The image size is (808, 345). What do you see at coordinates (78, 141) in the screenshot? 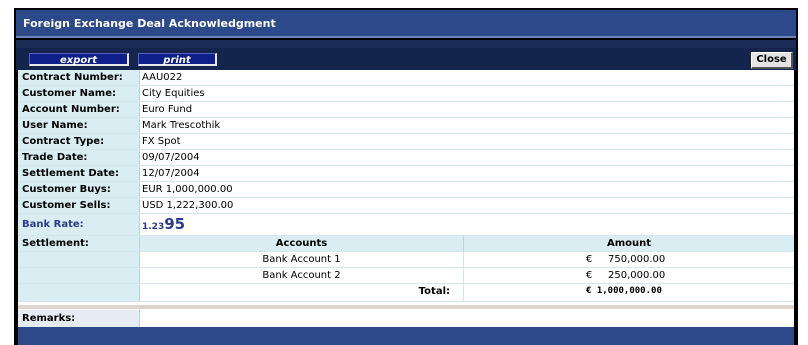
I see `field-label: Contract Type:` at bounding box center [78, 141].